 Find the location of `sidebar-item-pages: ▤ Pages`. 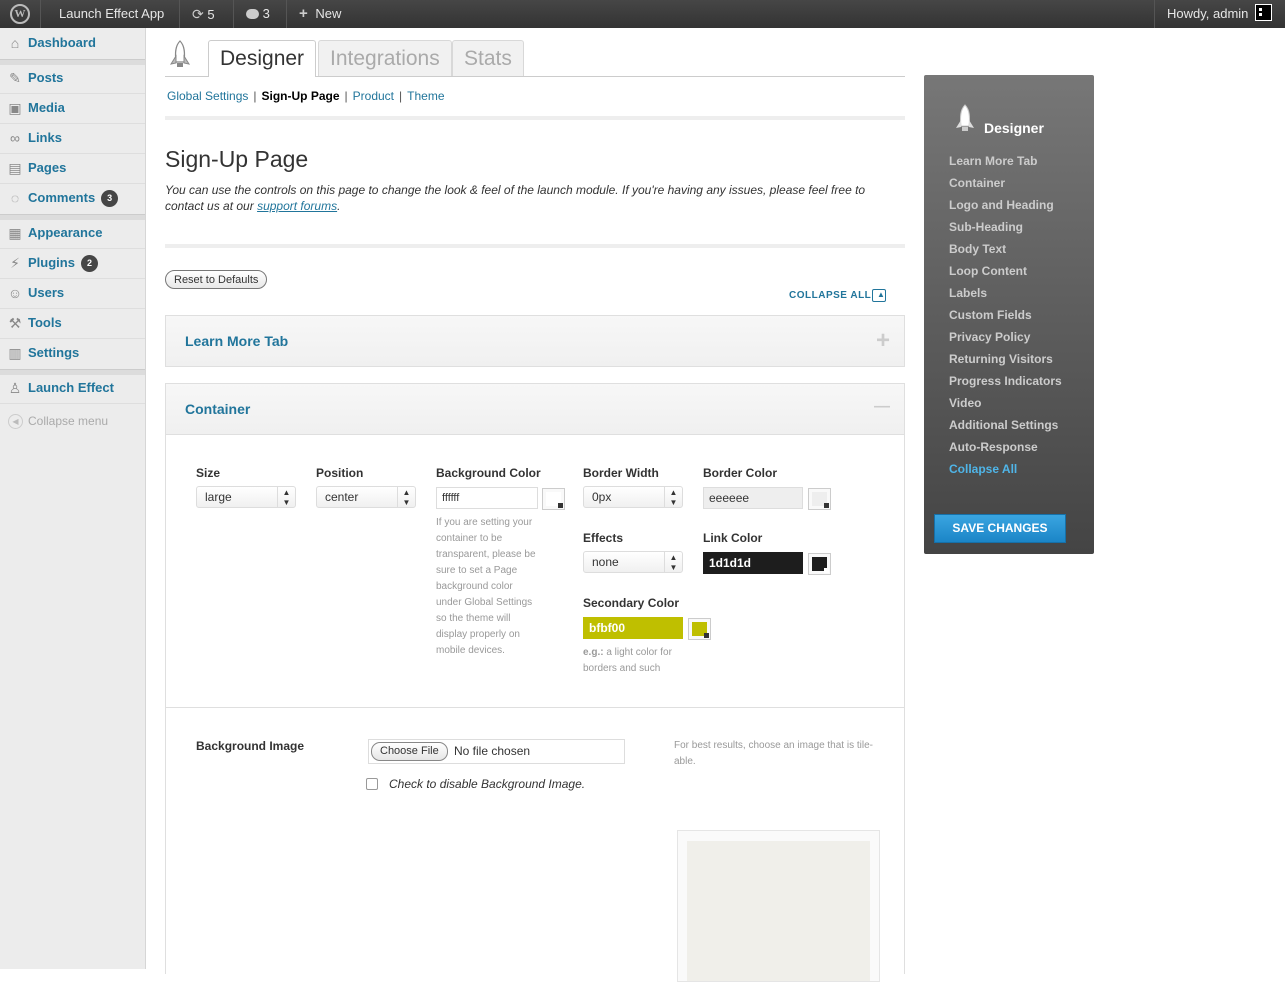

sidebar-item-pages: ▤ Pages is located at coordinates (72, 168).